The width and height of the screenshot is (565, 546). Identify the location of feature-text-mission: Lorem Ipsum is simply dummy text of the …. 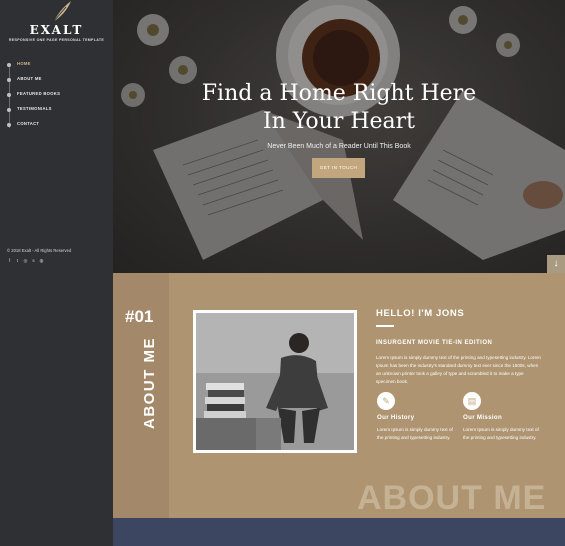
(501, 433).